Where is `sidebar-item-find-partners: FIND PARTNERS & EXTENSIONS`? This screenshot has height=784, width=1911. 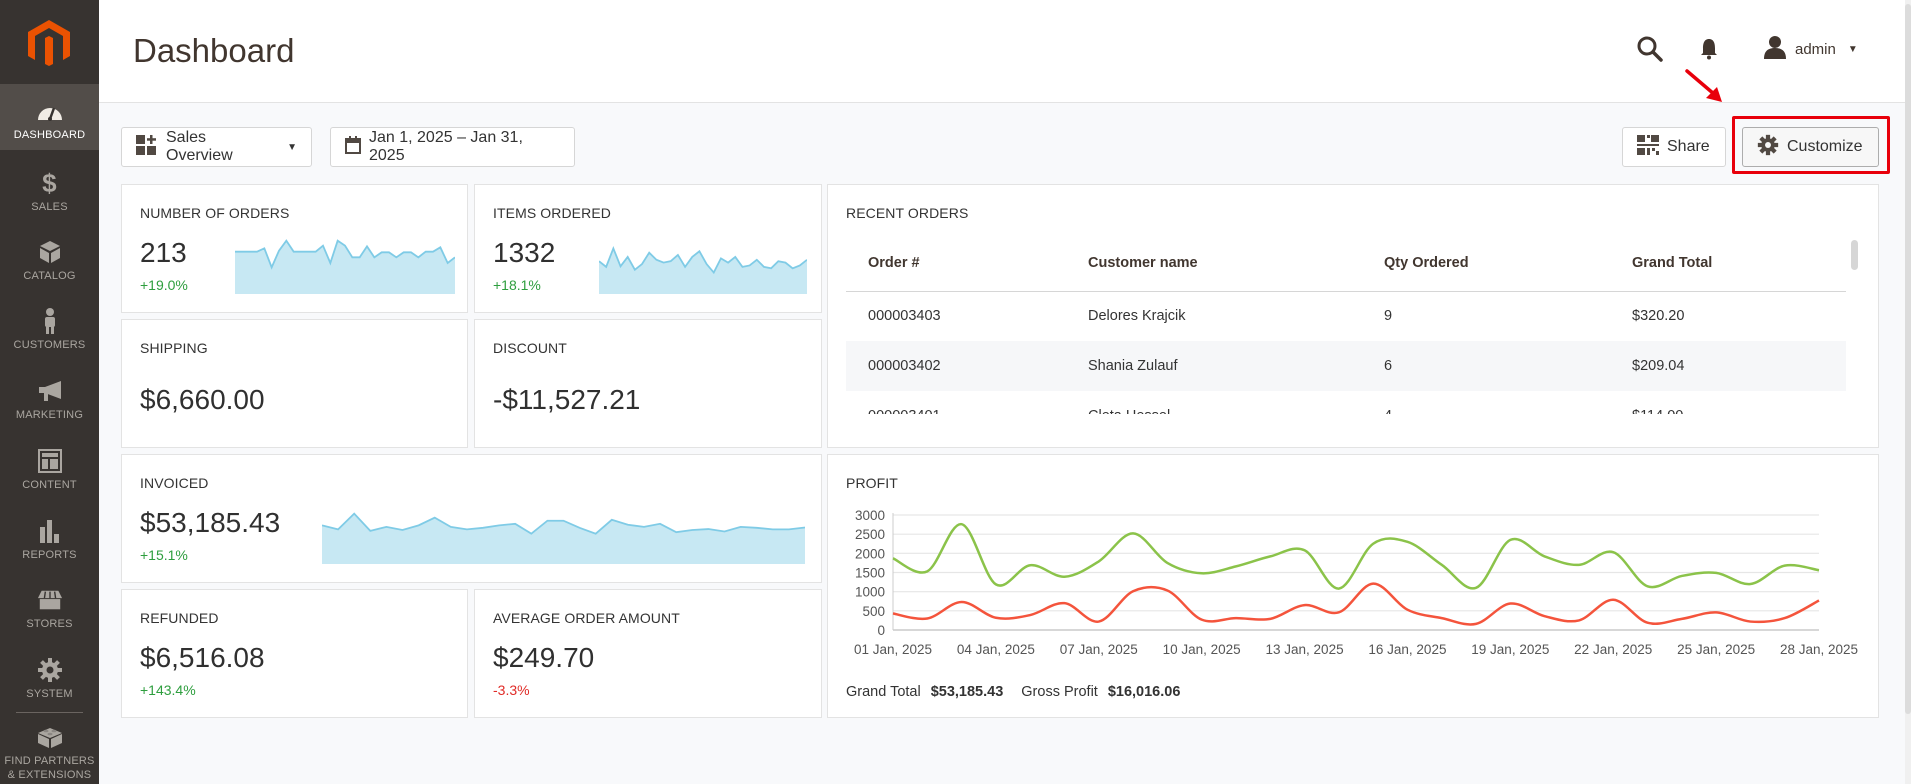 sidebar-item-find-partners: FIND PARTNERS & EXTENSIONS is located at coordinates (49, 749).